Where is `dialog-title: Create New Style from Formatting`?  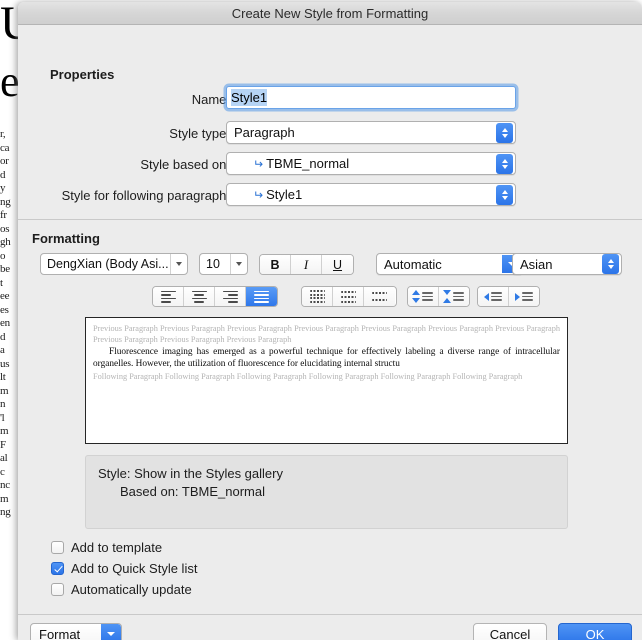 dialog-title: Create New Style from Formatting is located at coordinates (330, 13).